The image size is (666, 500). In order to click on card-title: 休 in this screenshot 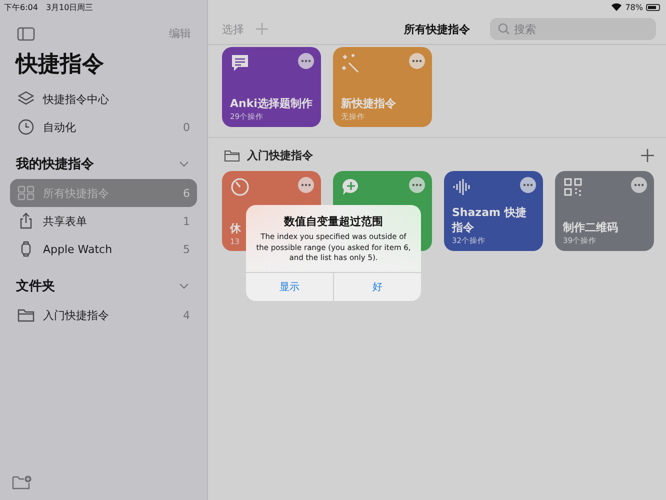, I will do `click(235, 229)`.